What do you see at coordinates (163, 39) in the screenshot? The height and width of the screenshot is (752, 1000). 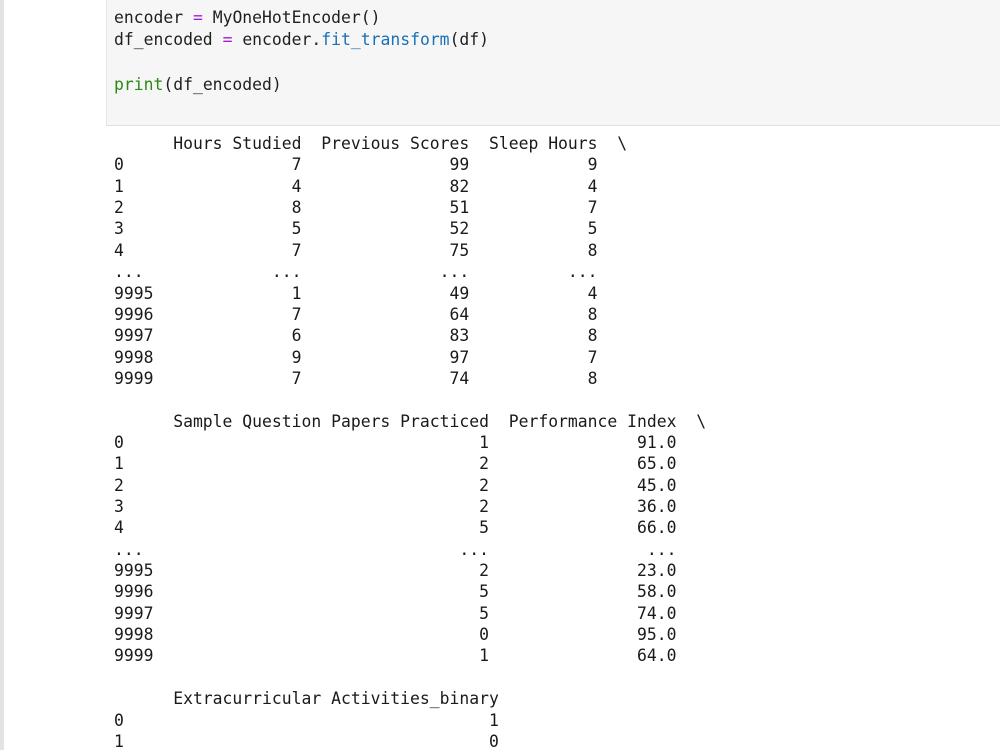 I see `code-token: df_encoded` at bounding box center [163, 39].